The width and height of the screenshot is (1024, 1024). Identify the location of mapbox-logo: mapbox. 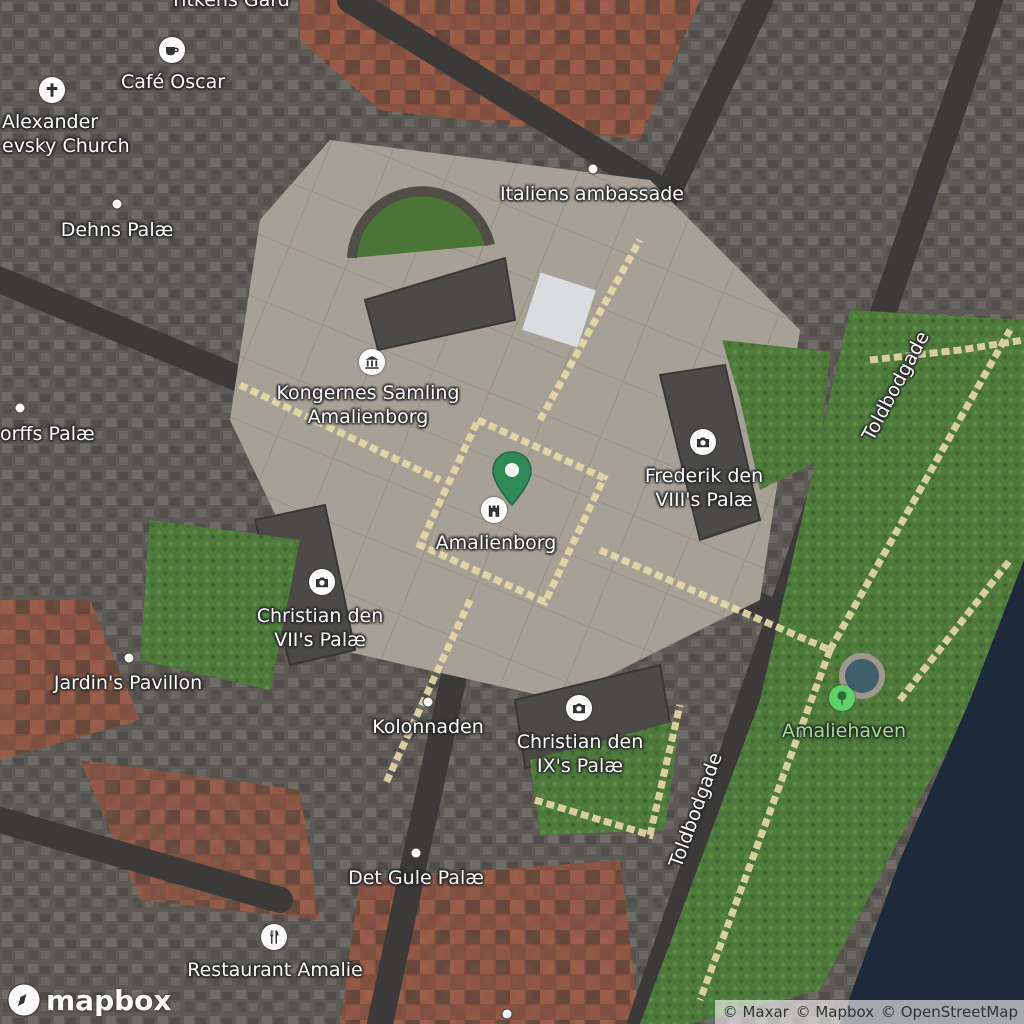
(88, 1000).